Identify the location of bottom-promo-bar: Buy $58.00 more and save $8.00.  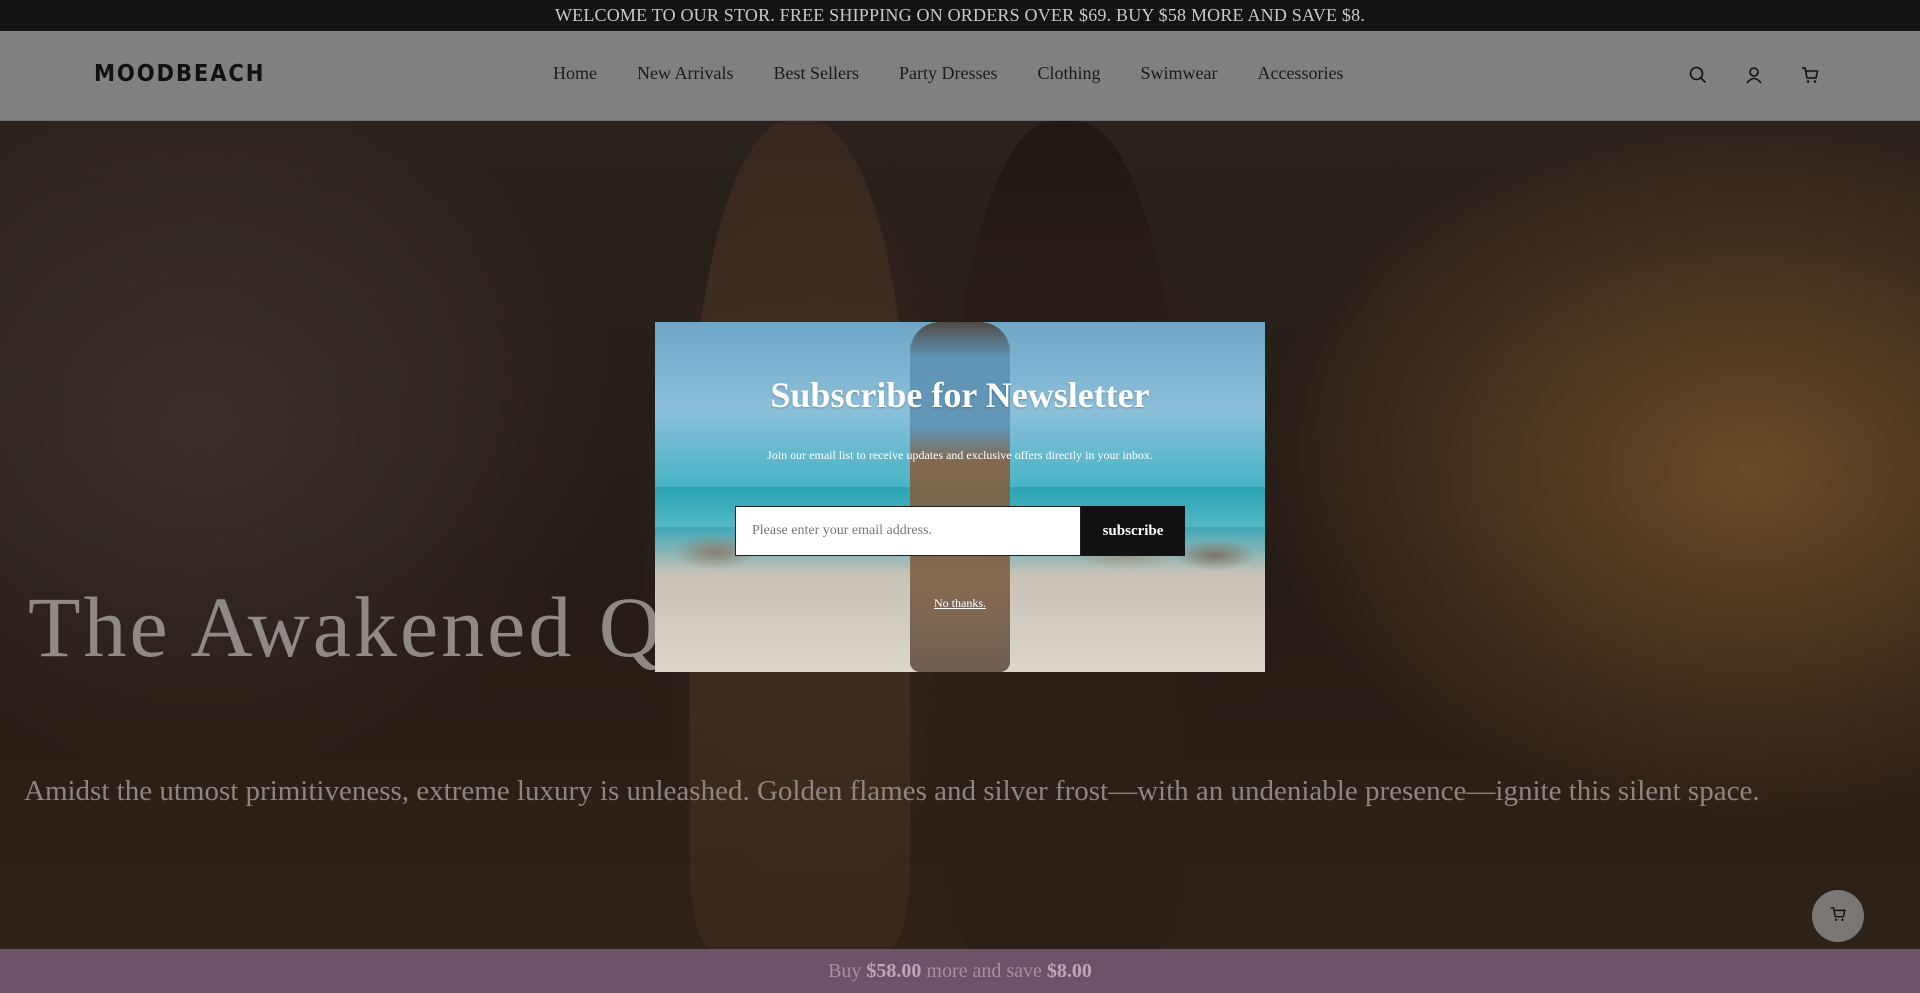
(960, 971).